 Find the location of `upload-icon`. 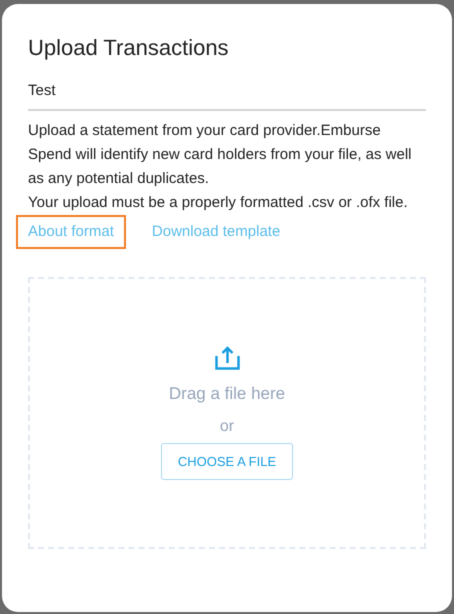

upload-icon is located at coordinates (227, 359).